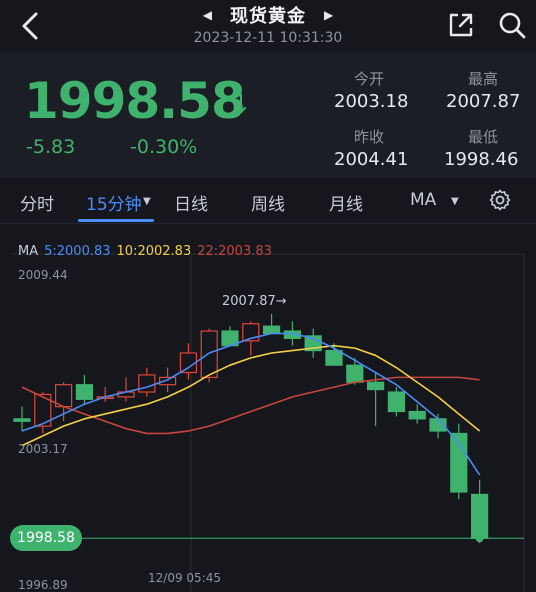 This screenshot has width=536, height=592. What do you see at coordinates (116, 220) in the screenshot?
I see `active-tab-indicator` at bounding box center [116, 220].